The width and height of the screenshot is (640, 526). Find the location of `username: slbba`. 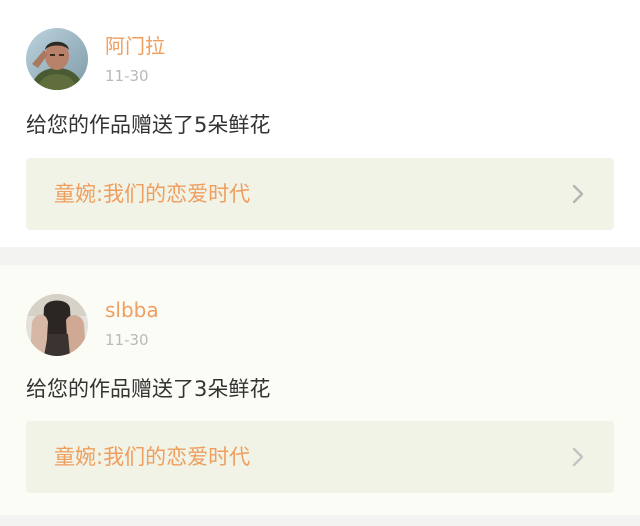

username: slbba is located at coordinates (132, 310).